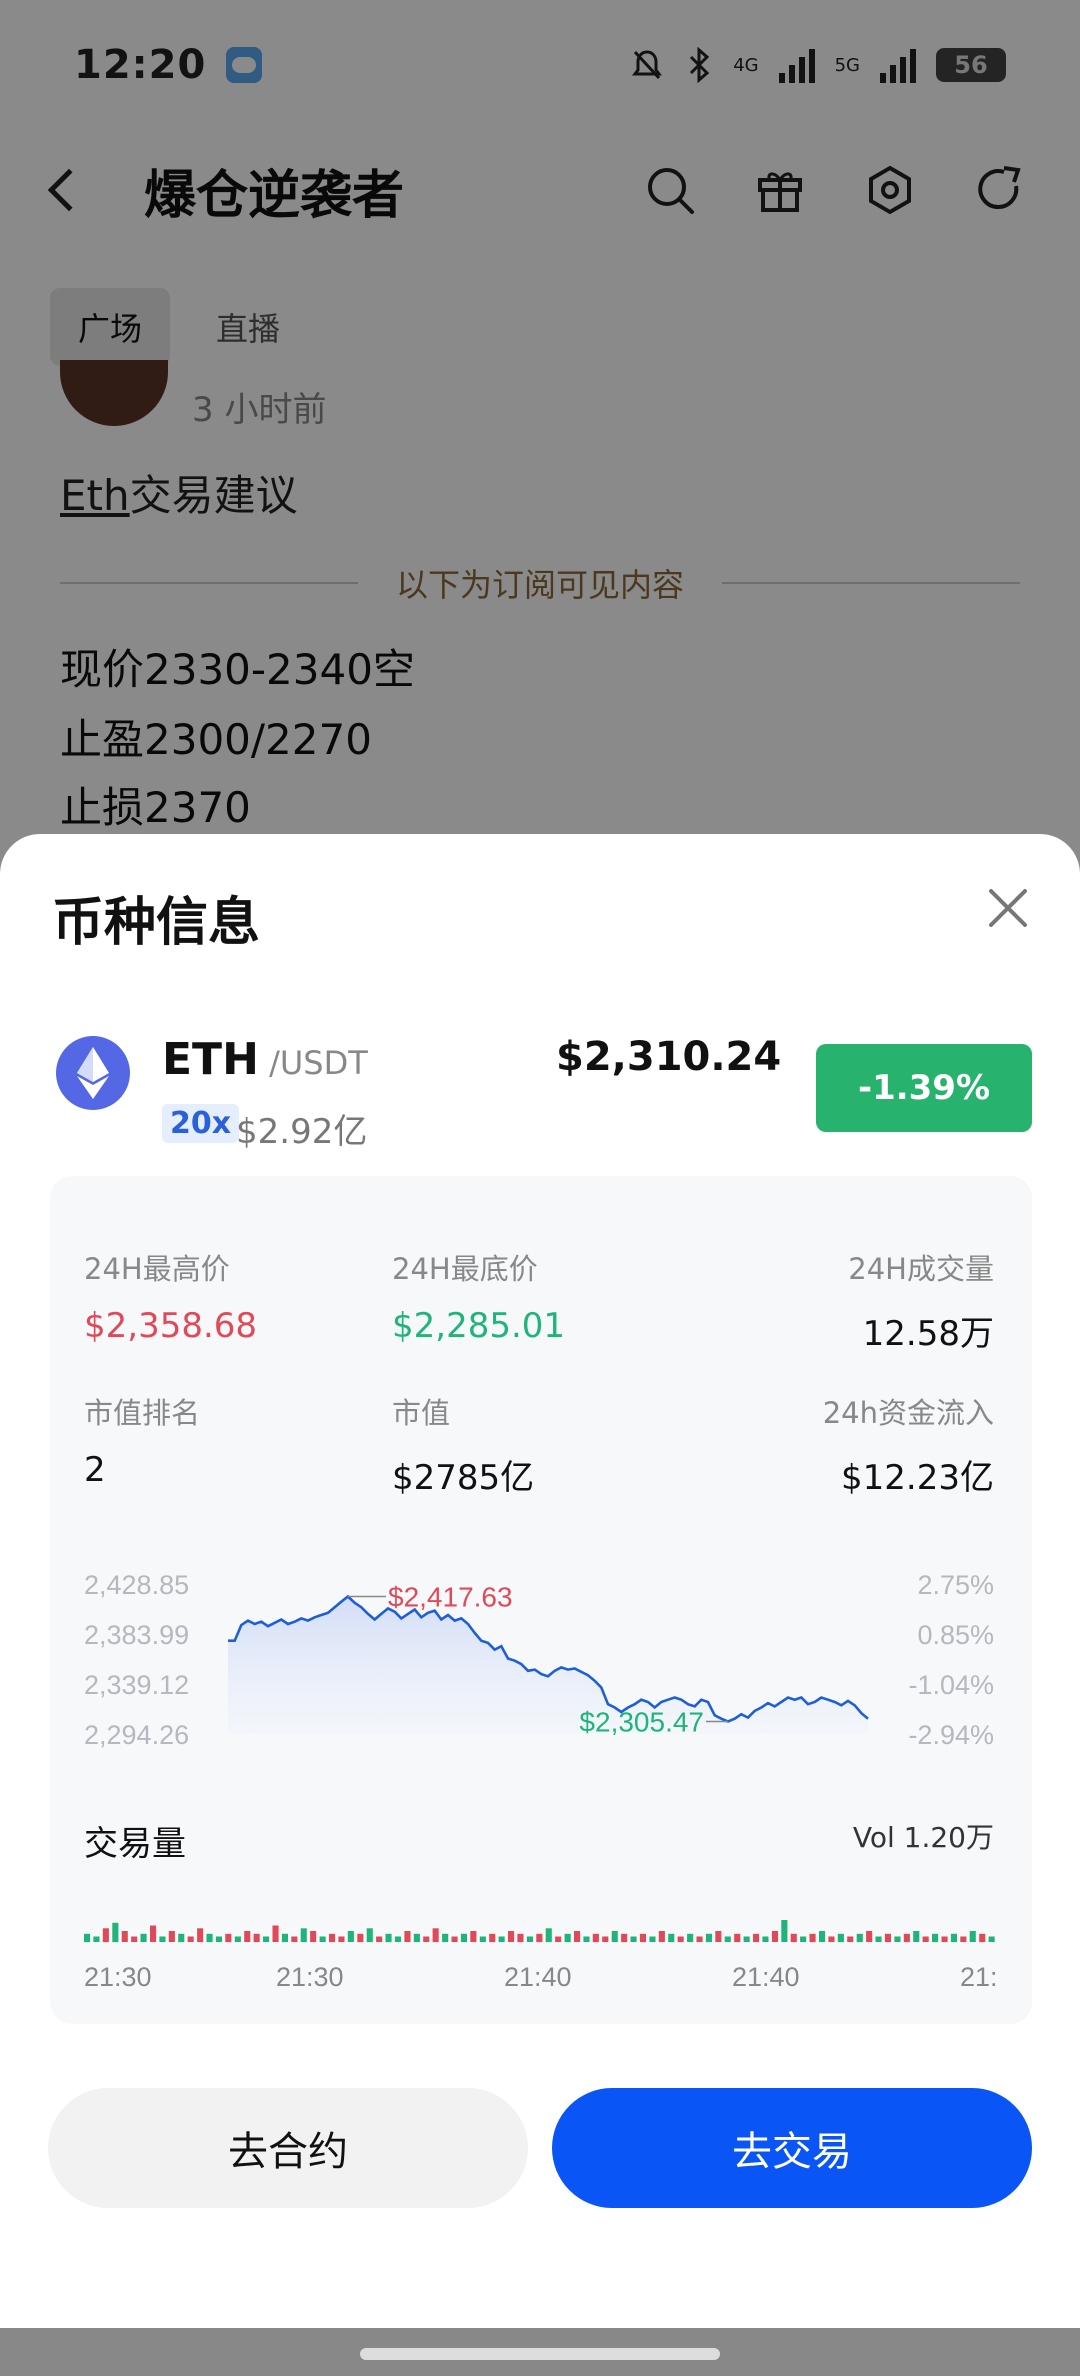 Image resolution: width=1080 pixels, height=2376 pixels. I want to click on home-indicator, so click(540, 2354).